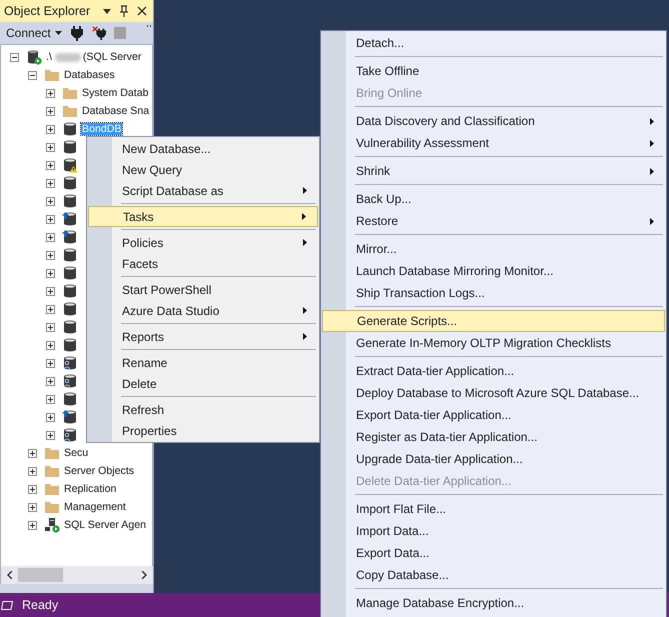 The height and width of the screenshot is (617, 669). What do you see at coordinates (203, 169) in the screenshot?
I see `menu-item: New Query` at bounding box center [203, 169].